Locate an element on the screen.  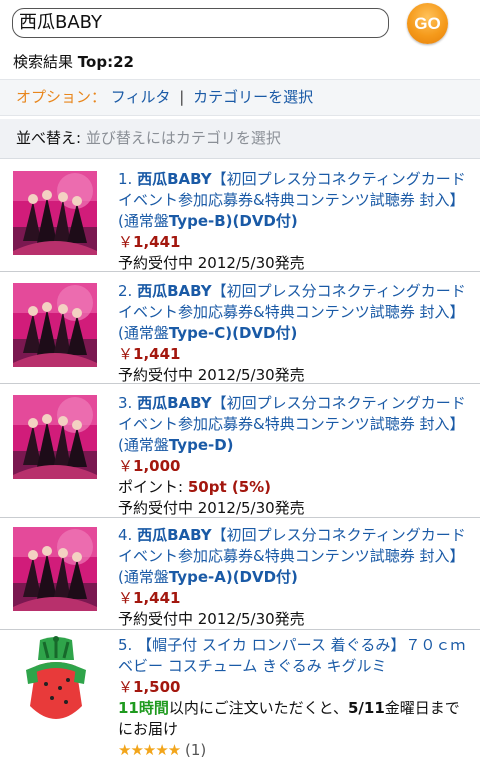
go-button: GO is located at coordinates (427, 23).